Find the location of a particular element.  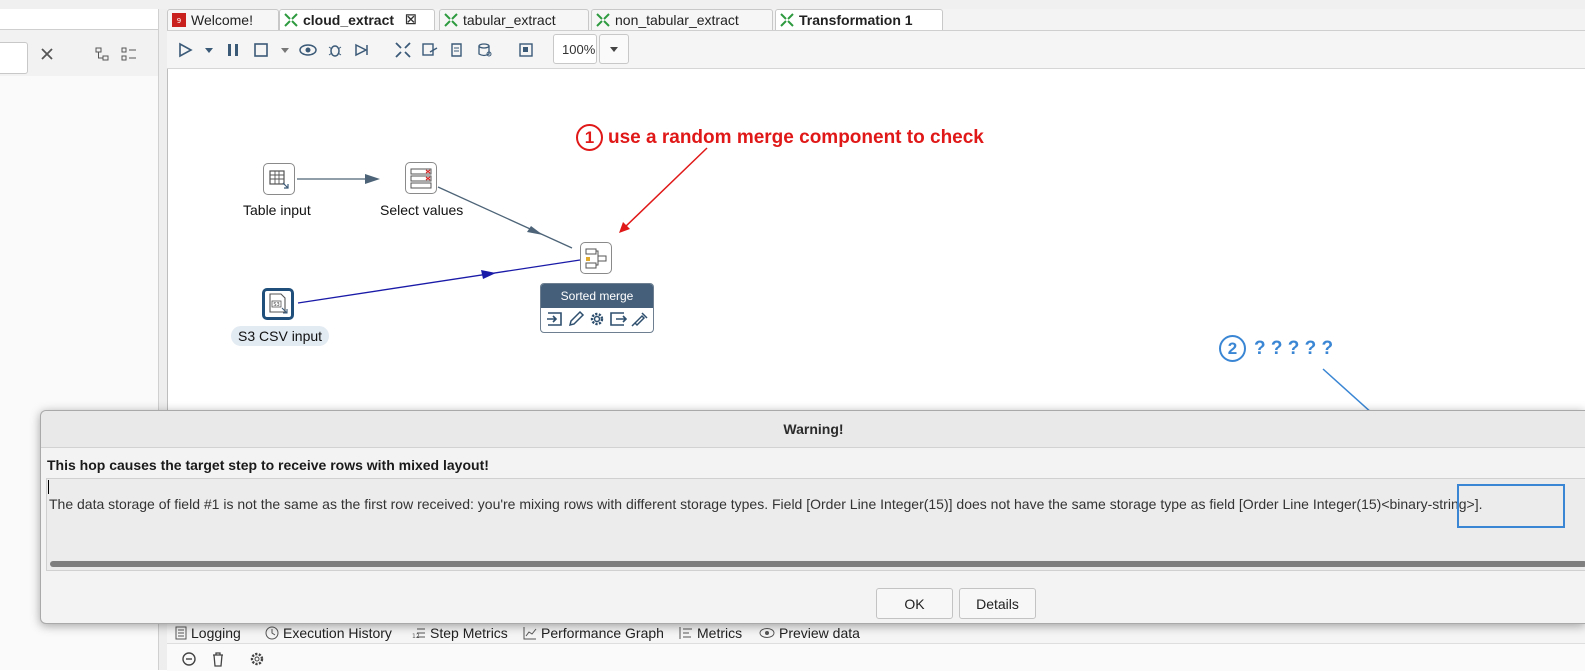

sorted-merge-icon is located at coordinates (596, 258).